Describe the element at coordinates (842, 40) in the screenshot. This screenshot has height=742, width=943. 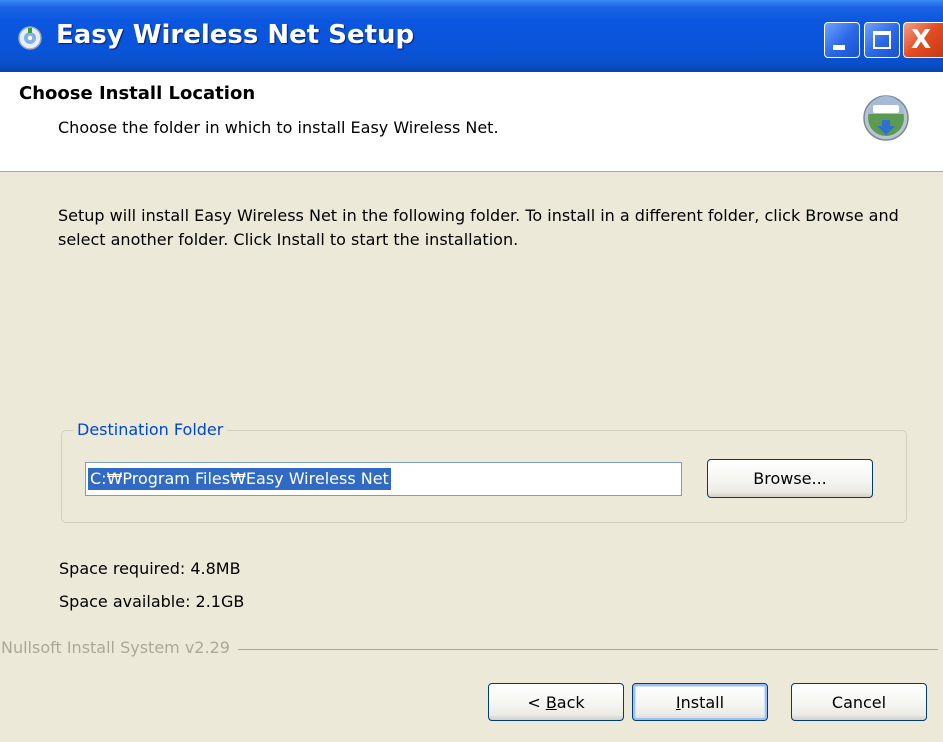
I see `minimize-button` at that location.